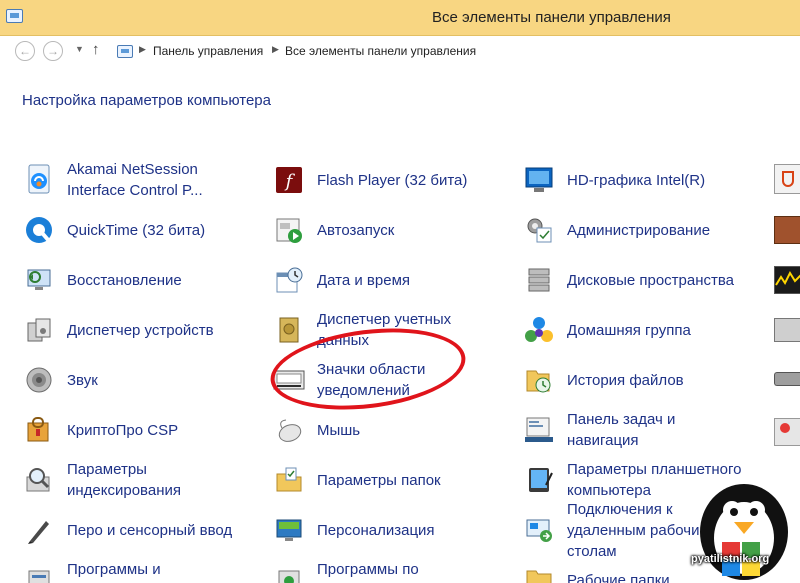  What do you see at coordinates (629, 330) in the screenshot?
I see `item-label: Домашняя группа` at bounding box center [629, 330].